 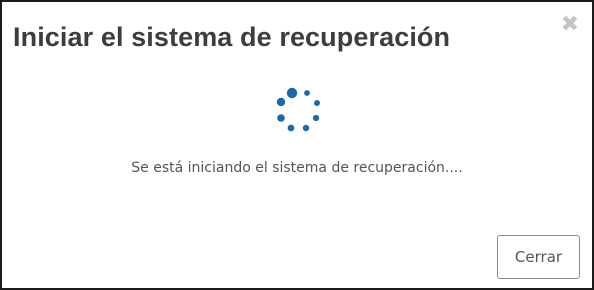 What do you see at coordinates (538, 257) in the screenshot?
I see `close-button: Cerrar` at bounding box center [538, 257].